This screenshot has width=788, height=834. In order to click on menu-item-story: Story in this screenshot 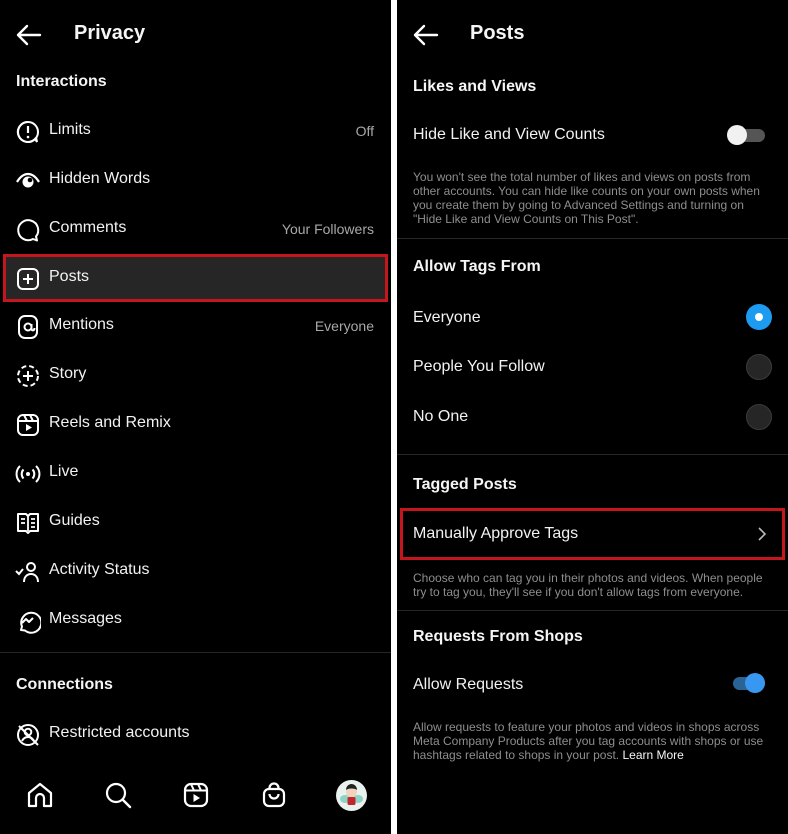, I will do `click(195, 375)`.